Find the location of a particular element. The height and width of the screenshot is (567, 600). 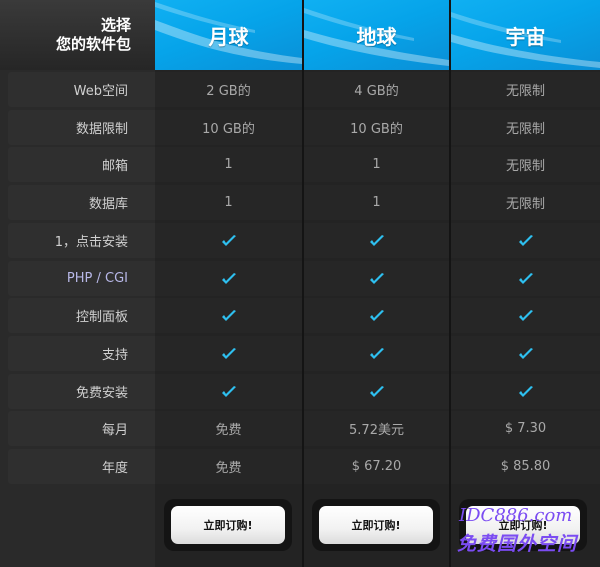

value-cell: $ 7.30 is located at coordinates (525, 428).